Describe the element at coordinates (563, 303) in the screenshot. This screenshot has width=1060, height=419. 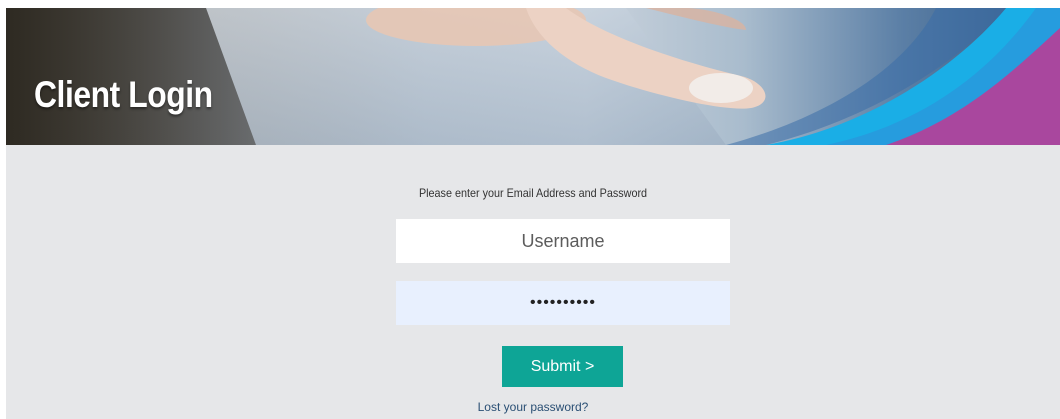
I see `password-input` at that location.